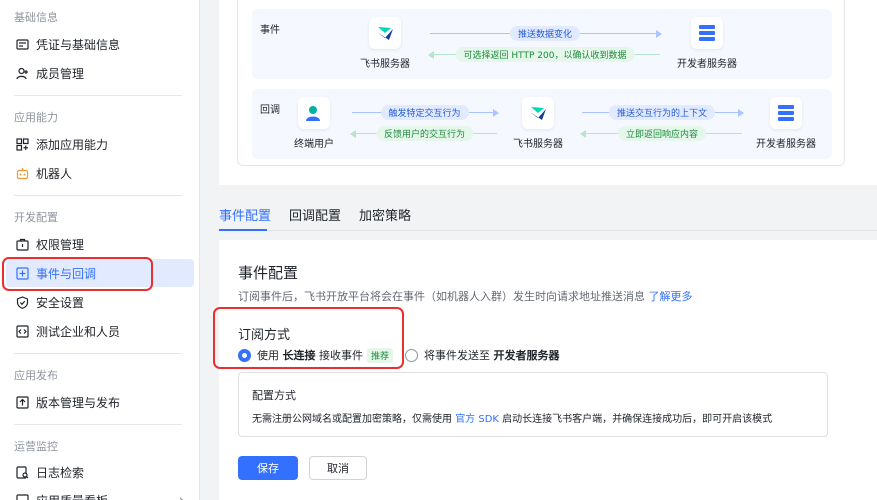  I want to click on tab-active-indicator, so click(243, 230).